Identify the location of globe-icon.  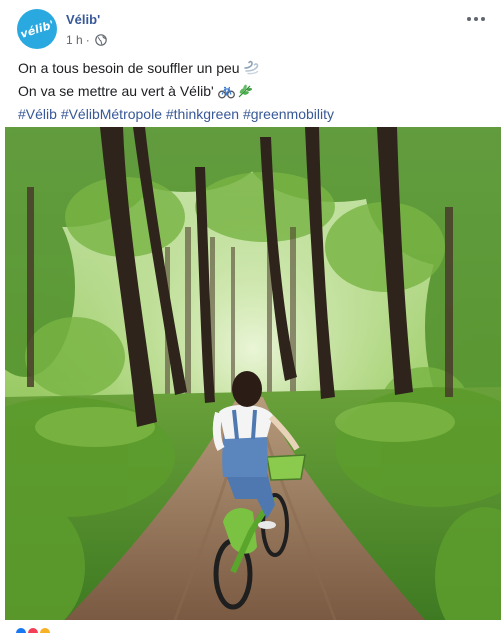
(100, 40).